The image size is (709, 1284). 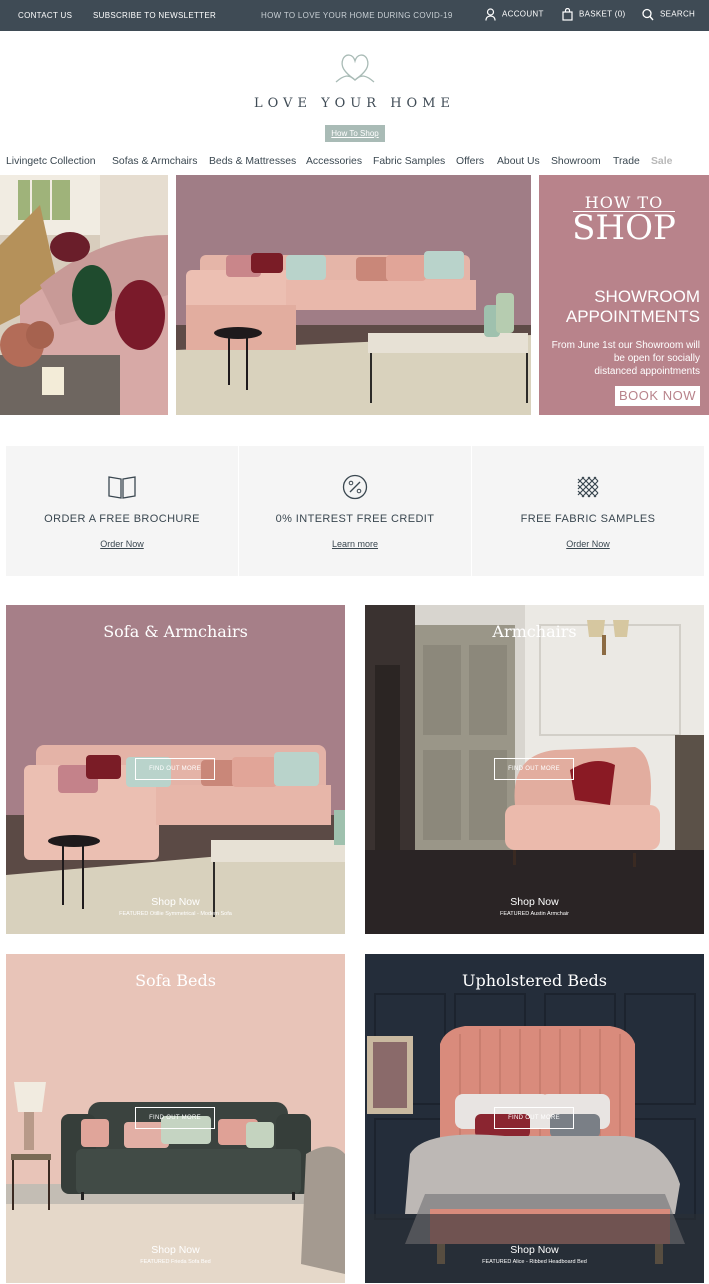 I want to click on subscribe-newsletter-link: SUBSCRIBE TO NEWSLETTER, so click(x=154, y=15).